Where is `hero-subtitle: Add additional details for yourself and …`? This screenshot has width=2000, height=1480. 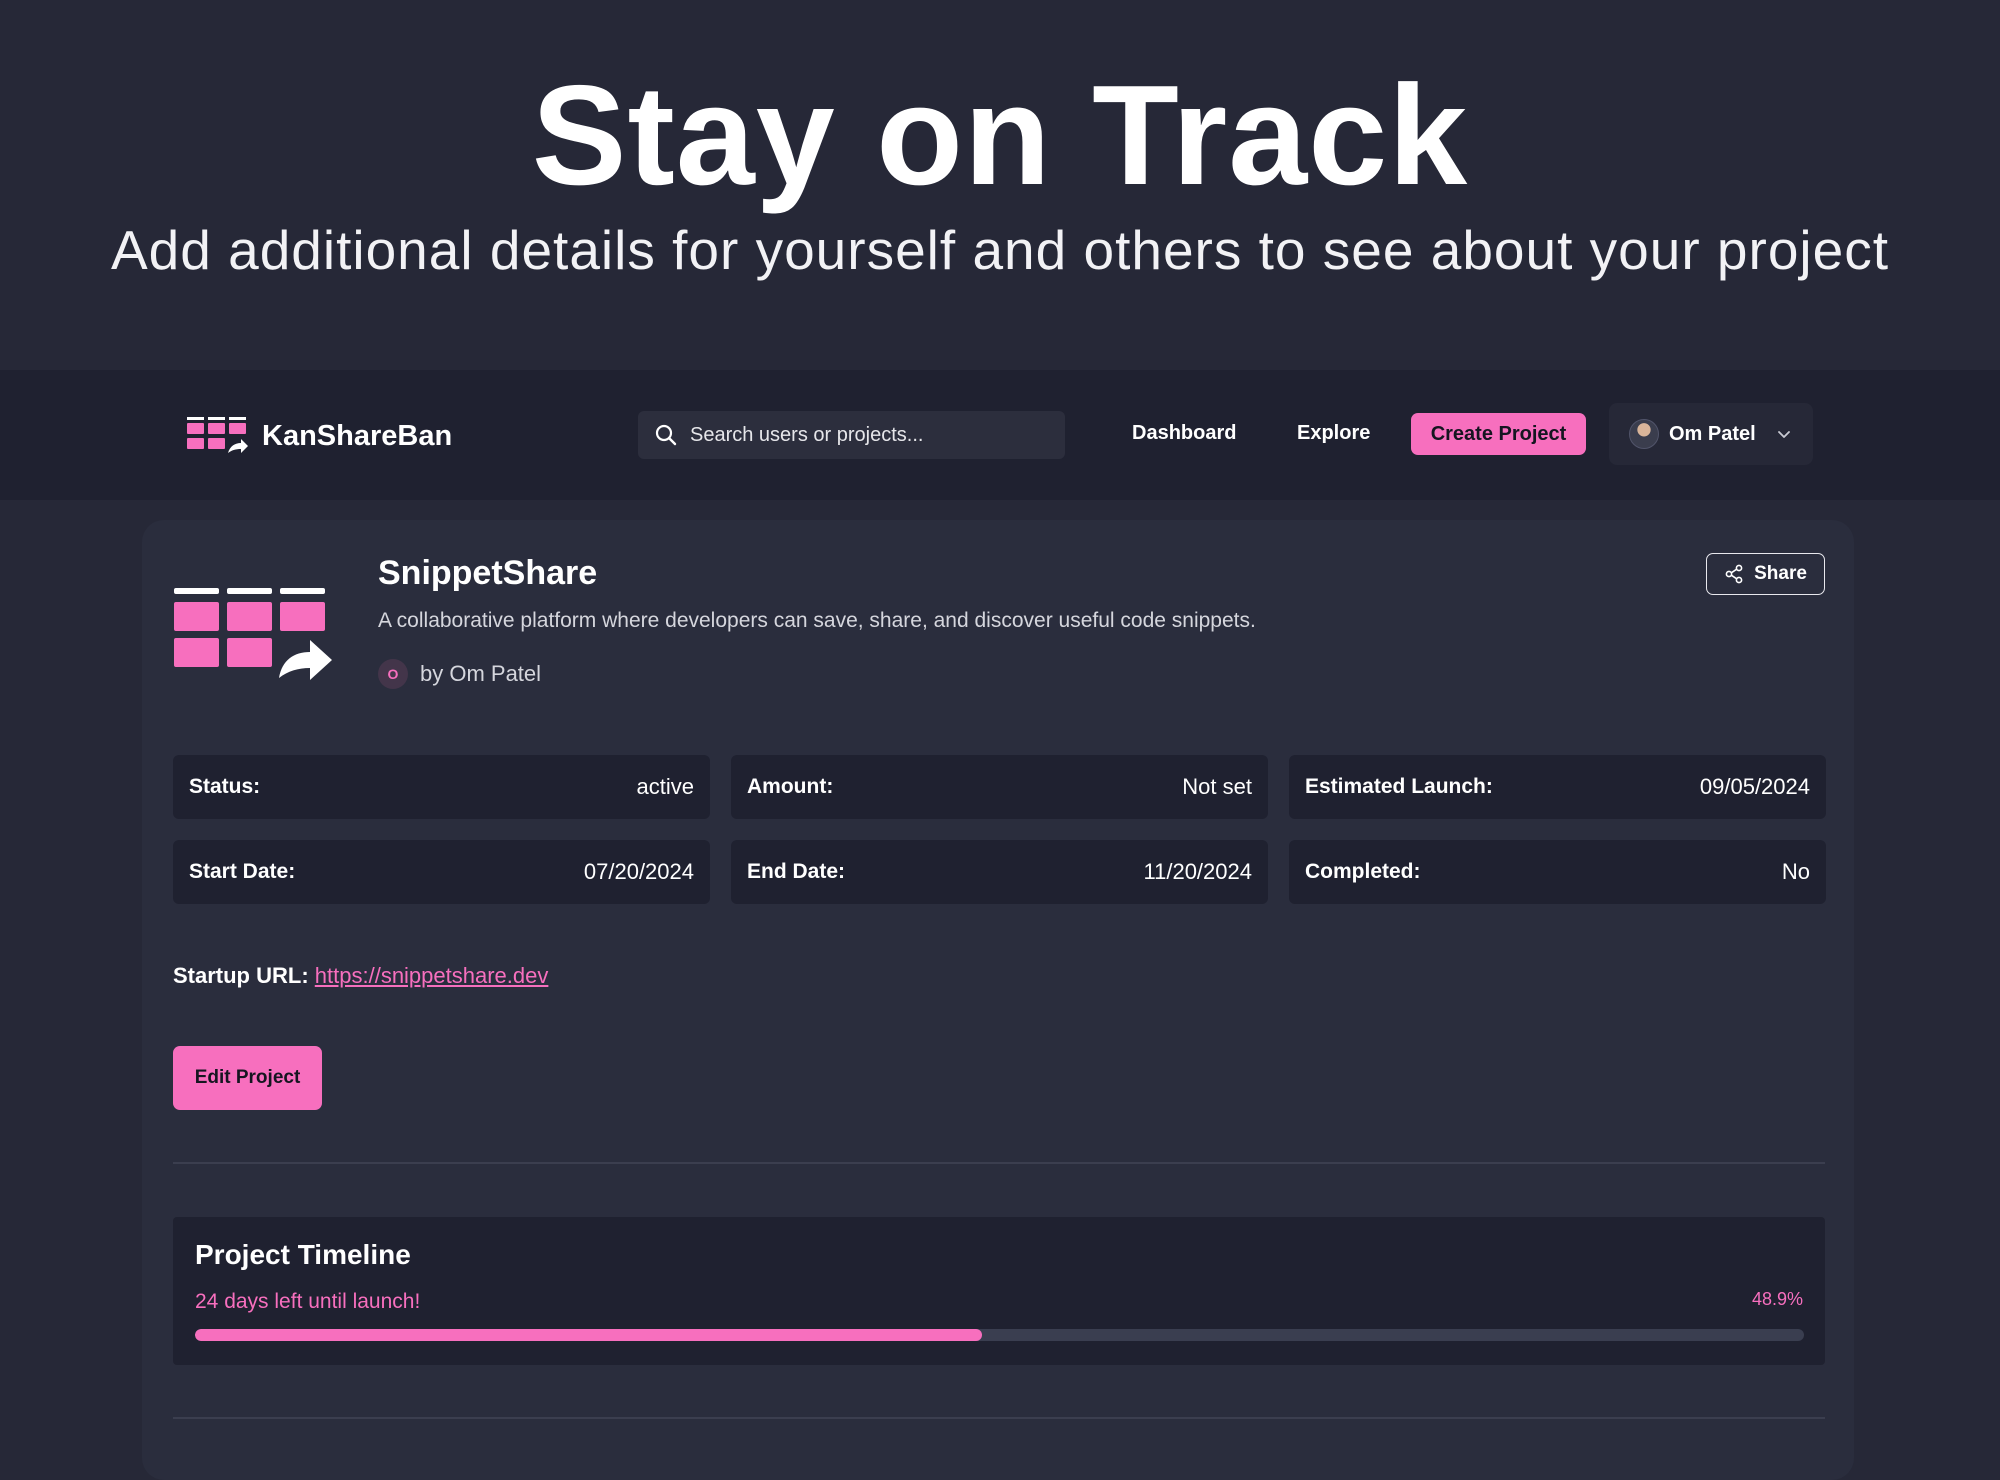
hero-subtitle: Add additional details for yourself and … is located at coordinates (1000, 250).